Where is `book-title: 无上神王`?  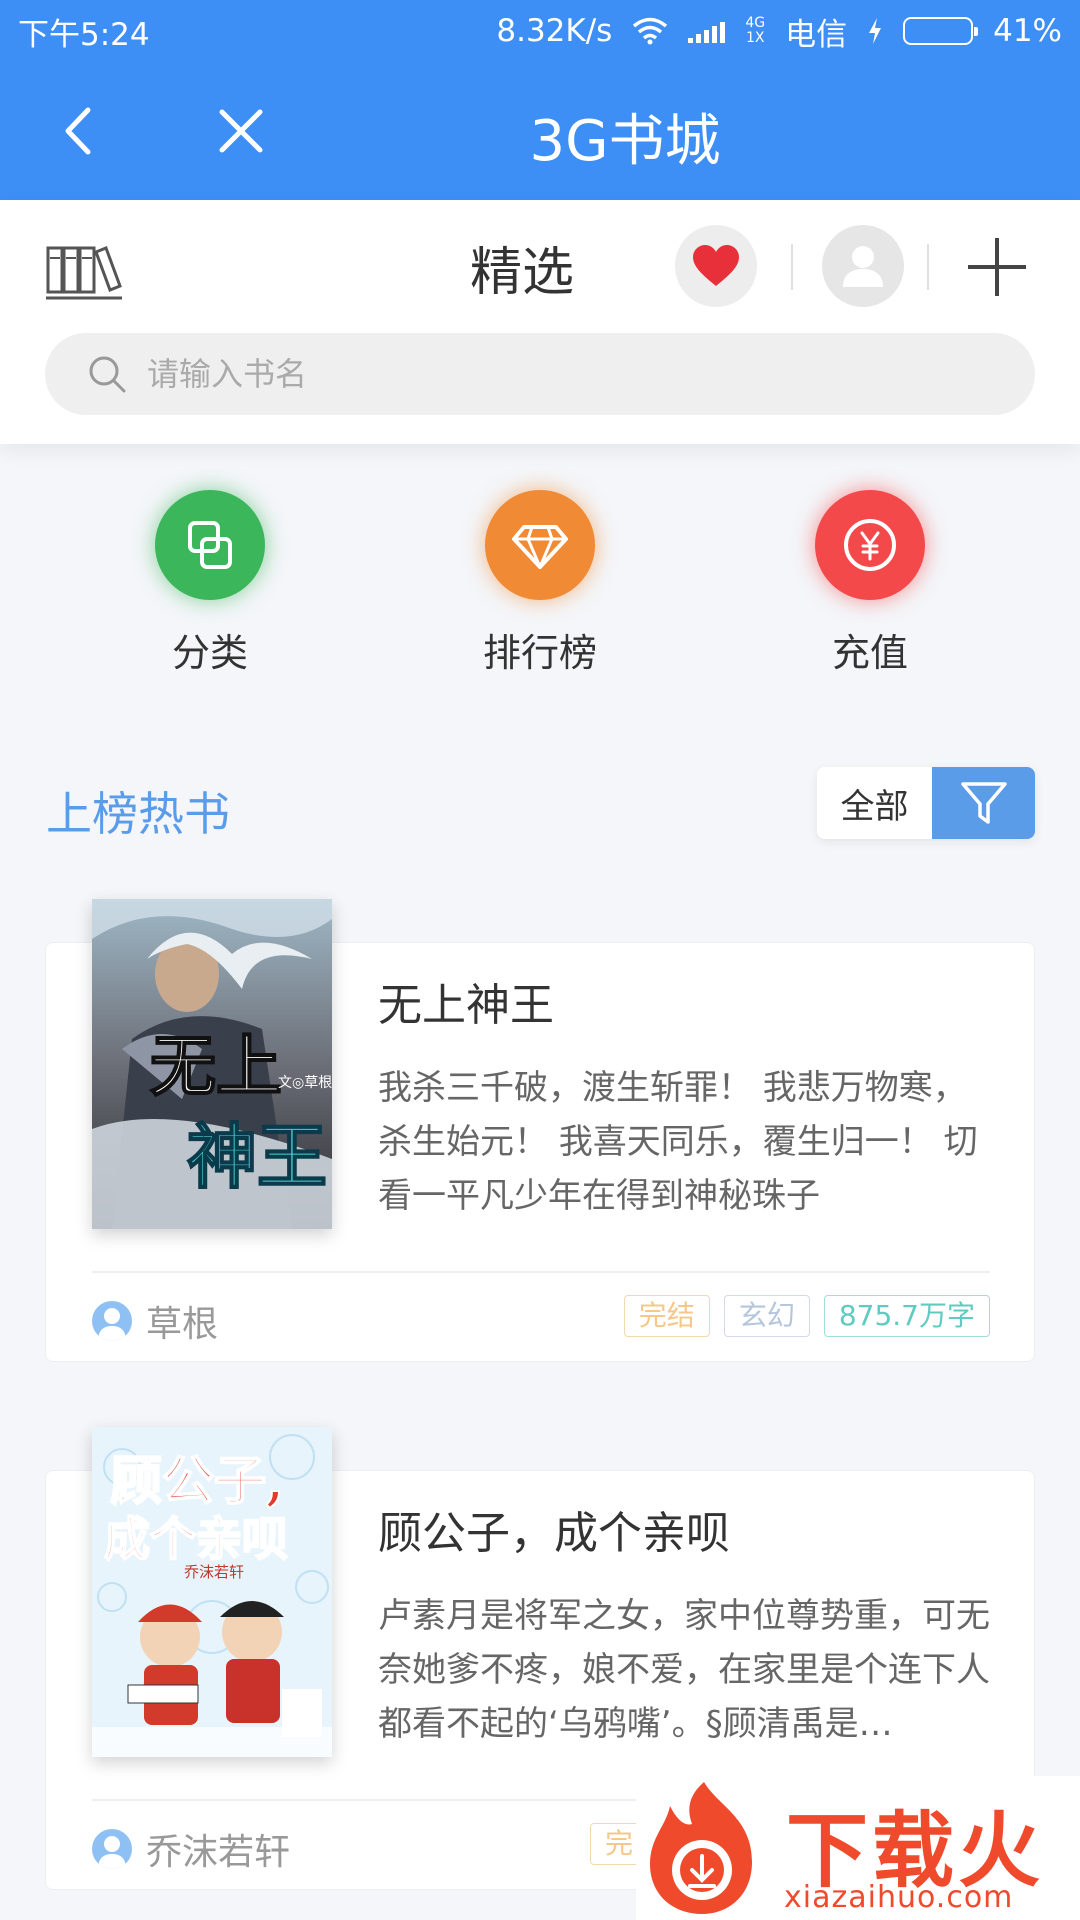
book-title: 无上神王 is located at coordinates (466, 1001).